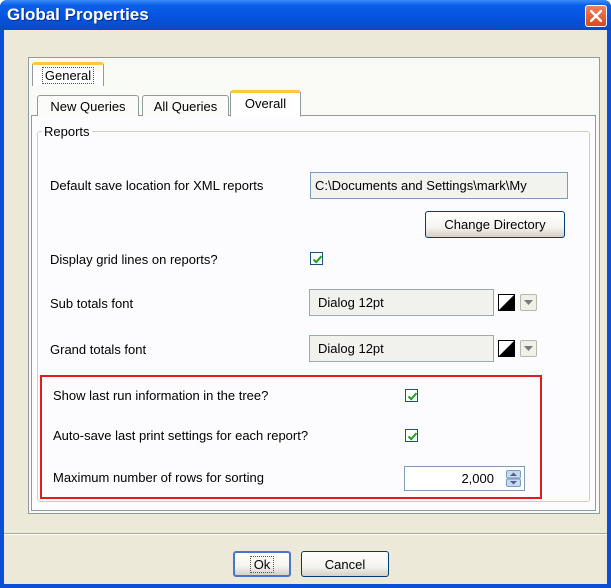 The image size is (611, 588). I want to click on tab-new-queries: New Queries, so click(88, 105).